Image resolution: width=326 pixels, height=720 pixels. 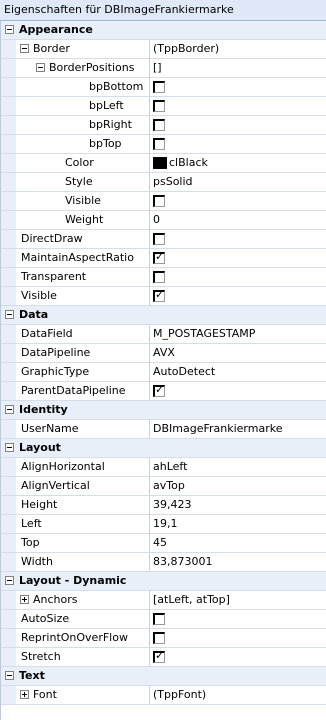 I want to click on property-row-top: Top 45, so click(x=163, y=543).